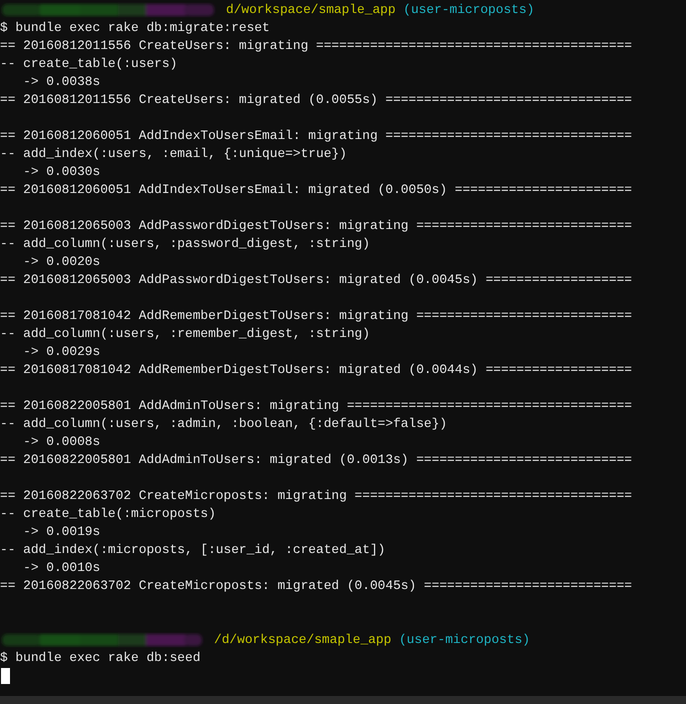 This screenshot has width=686, height=704. What do you see at coordinates (303, 640) in the screenshot?
I see `prompt-path: /d/workspace/smaple_app` at bounding box center [303, 640].